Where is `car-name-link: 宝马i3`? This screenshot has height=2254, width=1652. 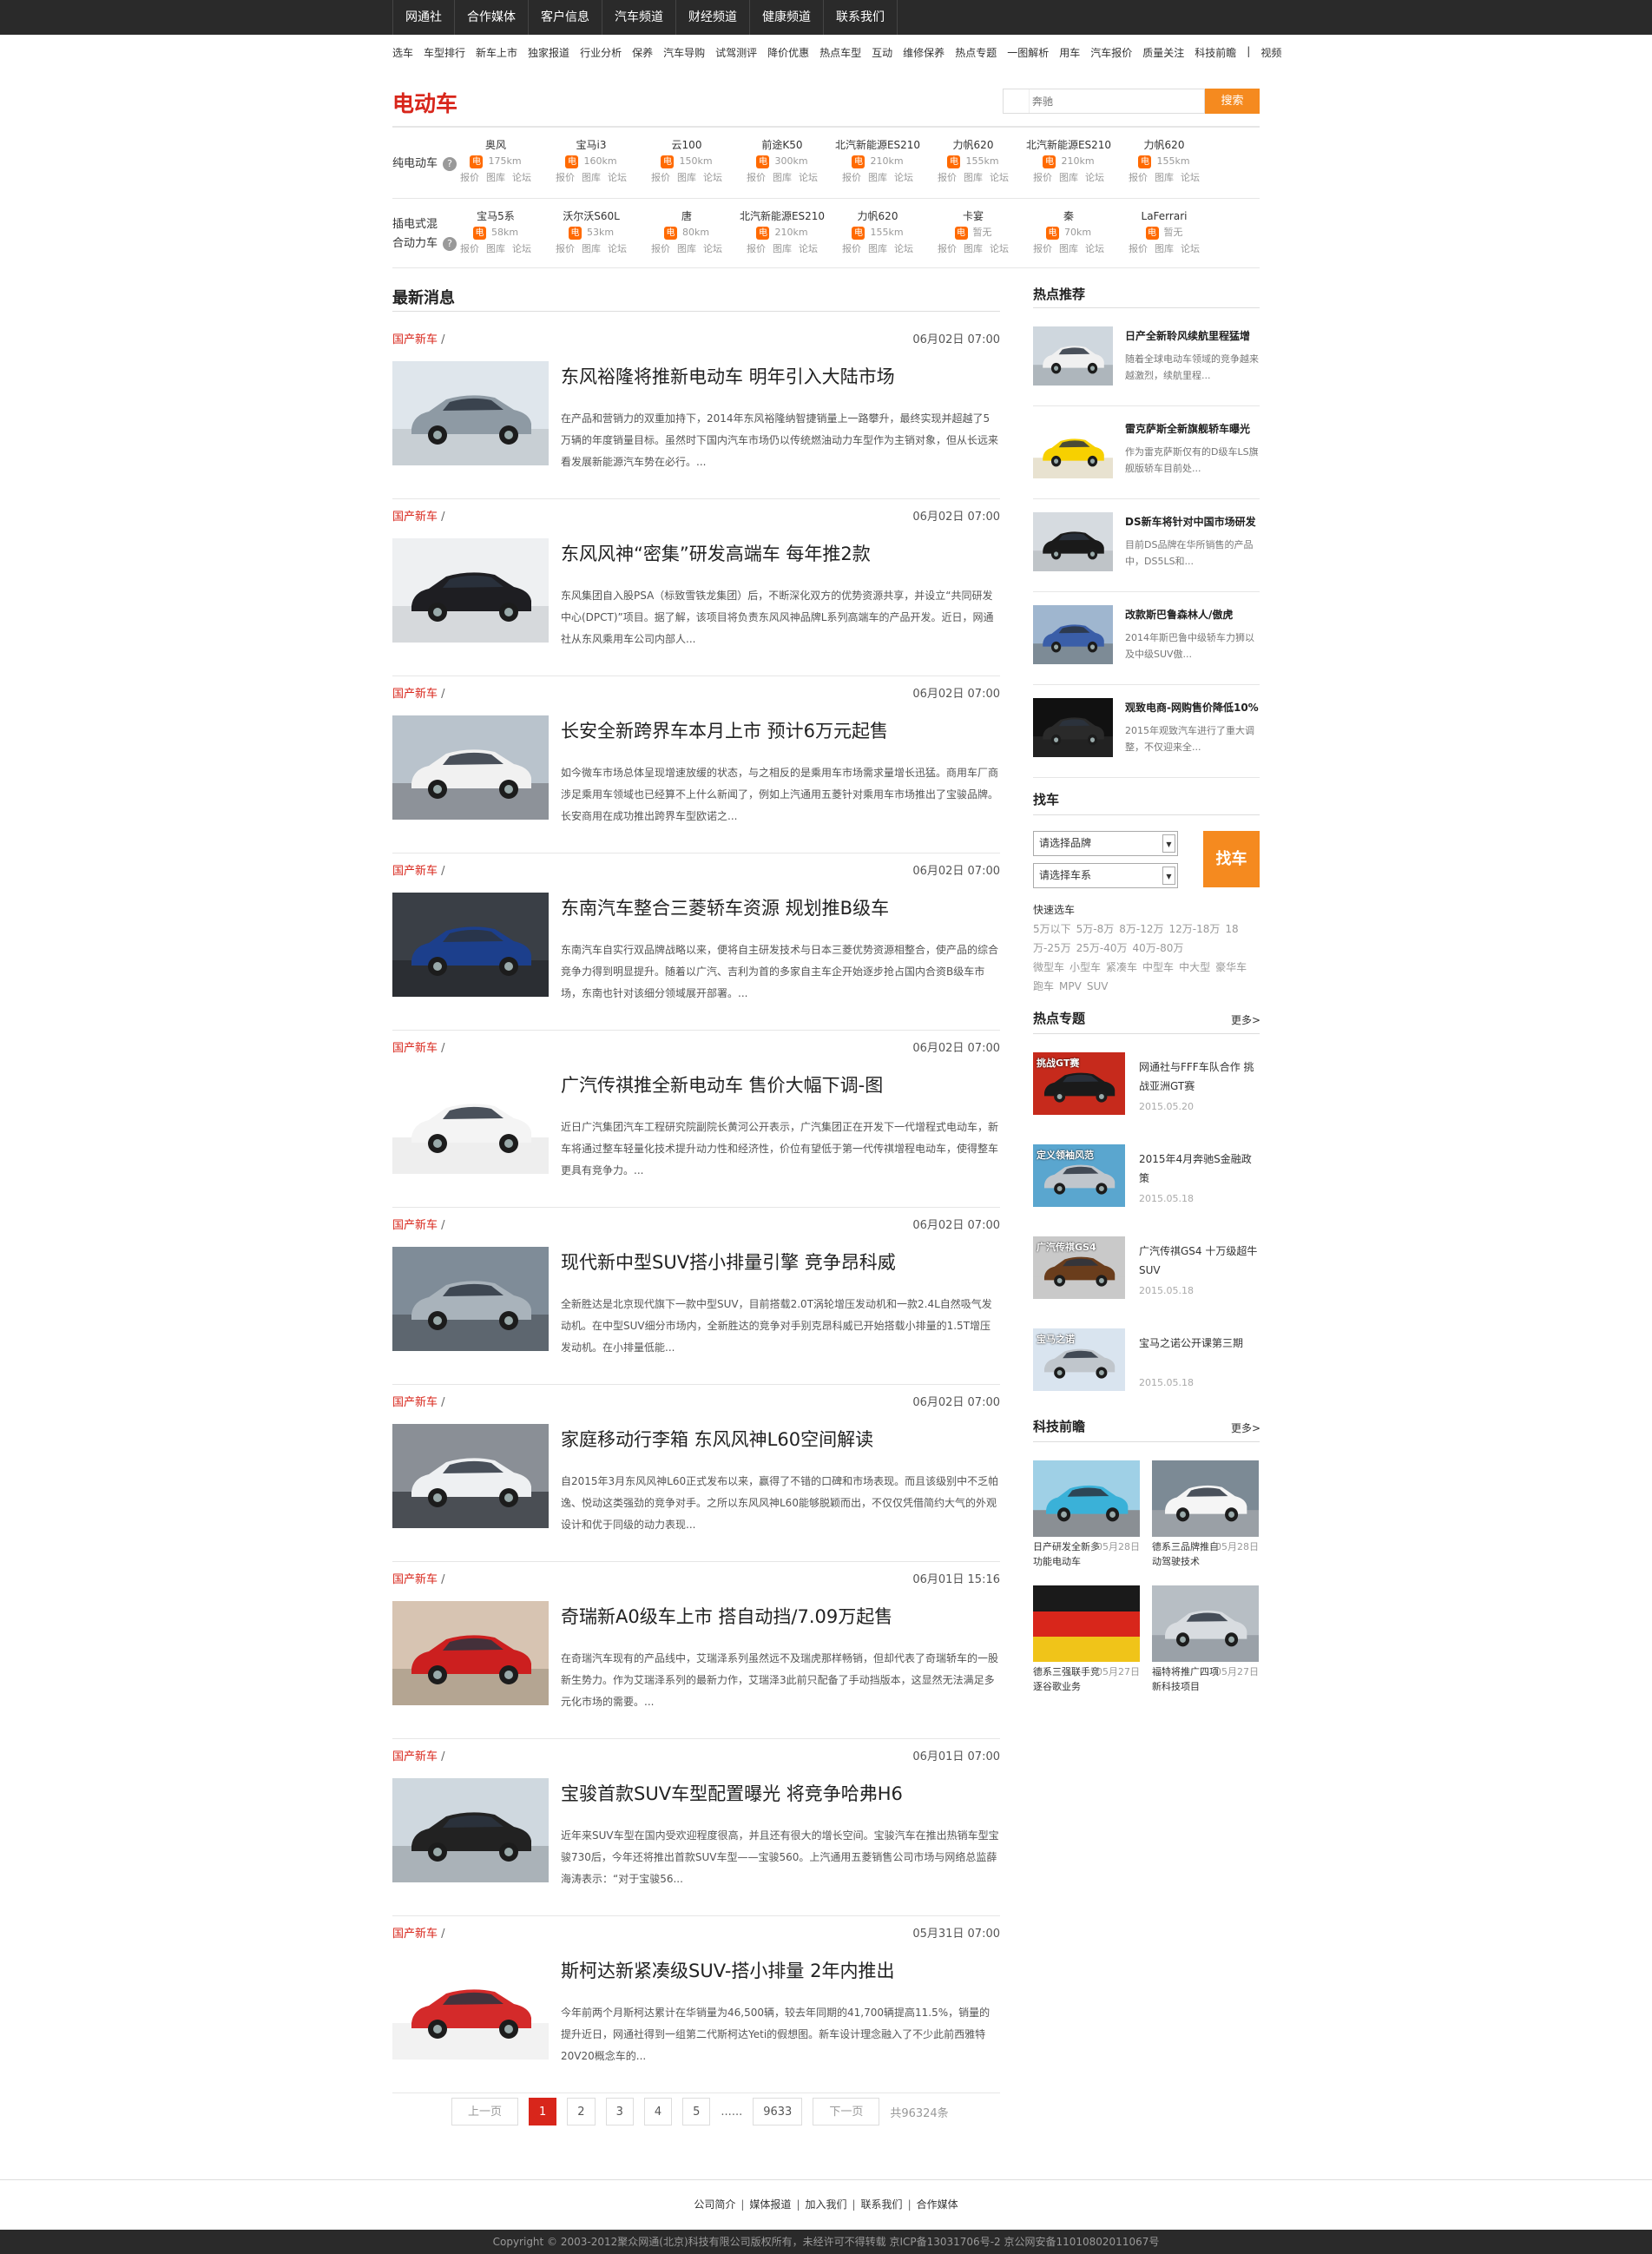
car-name-link: 宝马i3 is located at coordinates (591, 145).